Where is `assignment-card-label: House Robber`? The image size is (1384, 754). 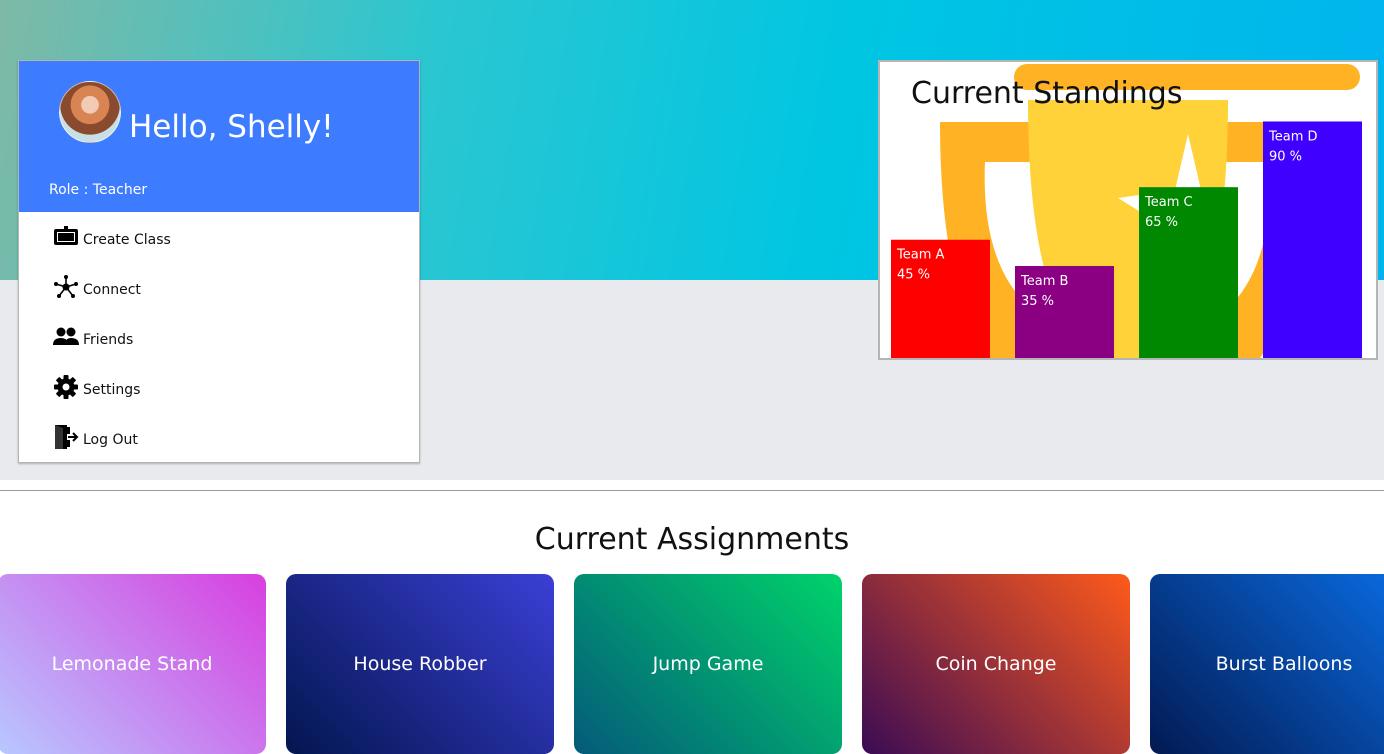
assignment-card-label: House Robber is located at coordinates (420, 664).